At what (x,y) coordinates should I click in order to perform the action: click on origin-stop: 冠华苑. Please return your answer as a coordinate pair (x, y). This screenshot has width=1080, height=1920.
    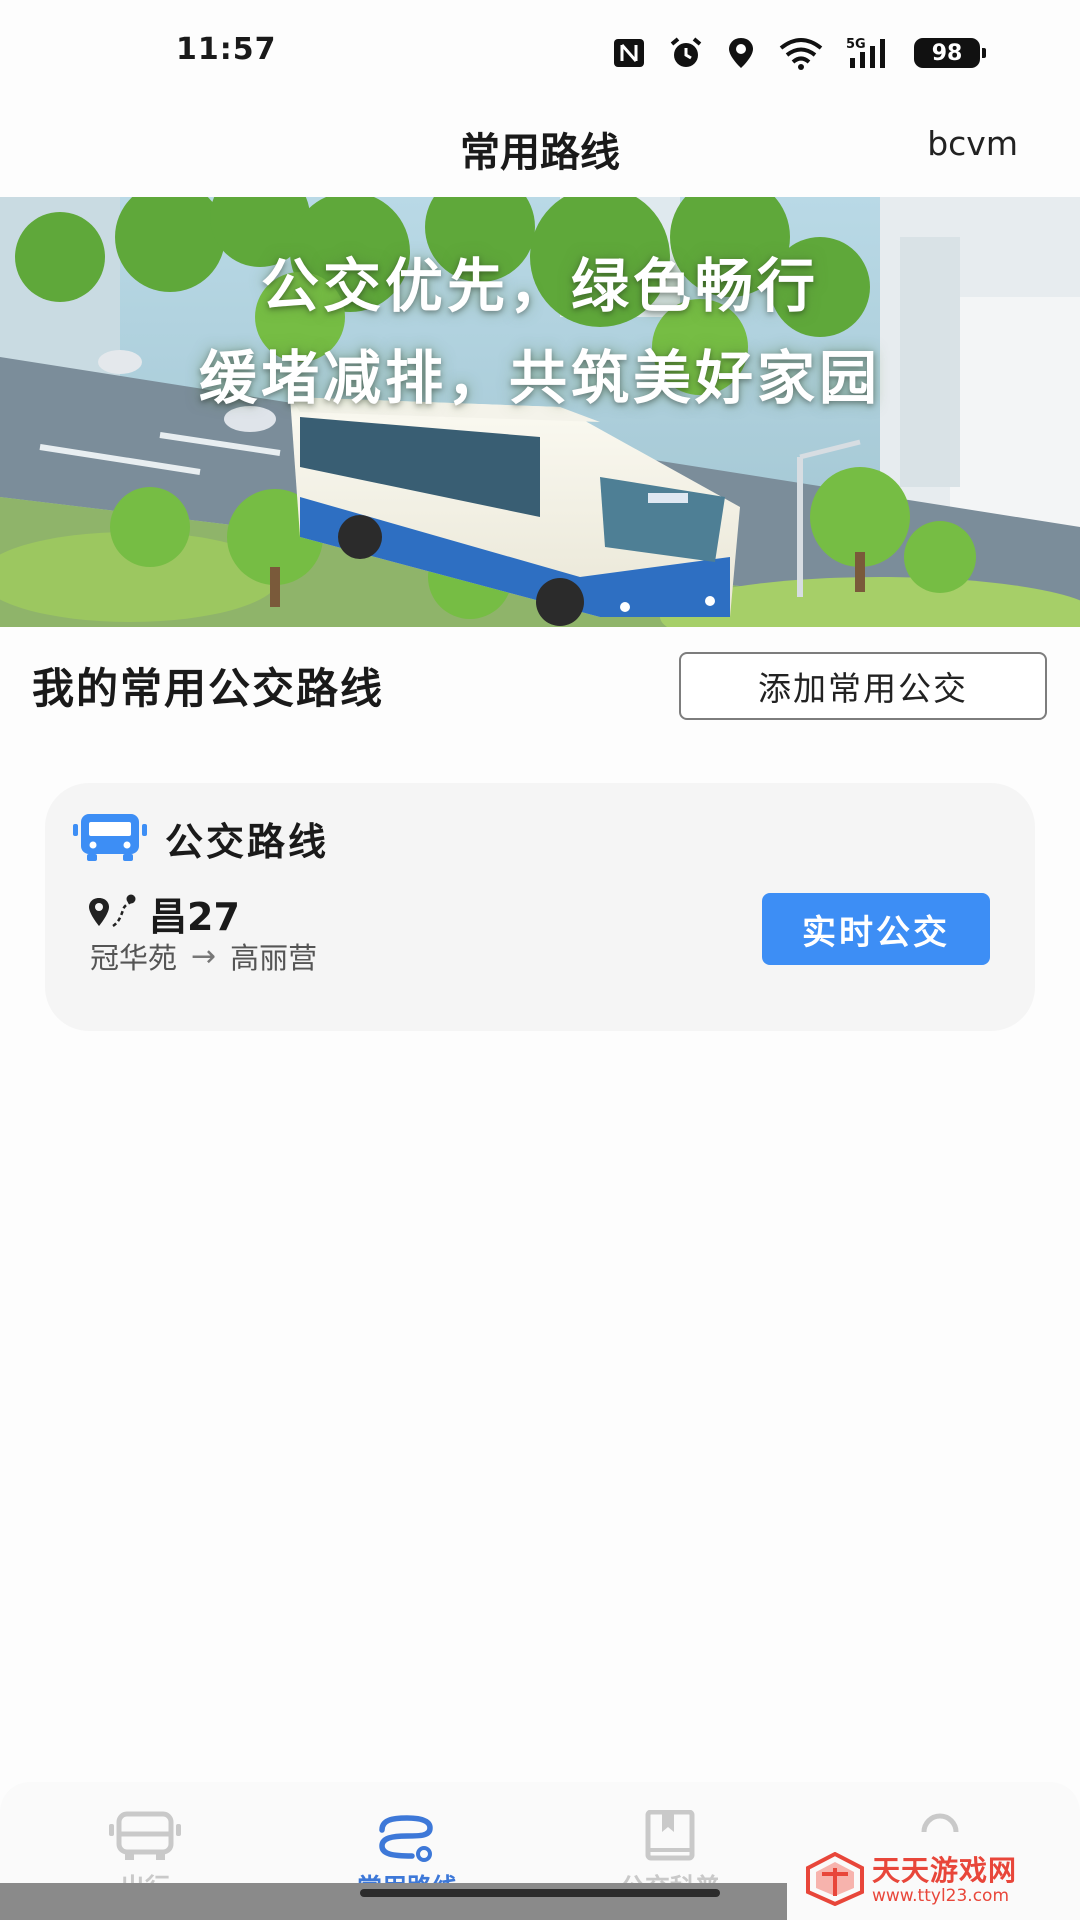
    Looking at the image, I should click on (134, 958).